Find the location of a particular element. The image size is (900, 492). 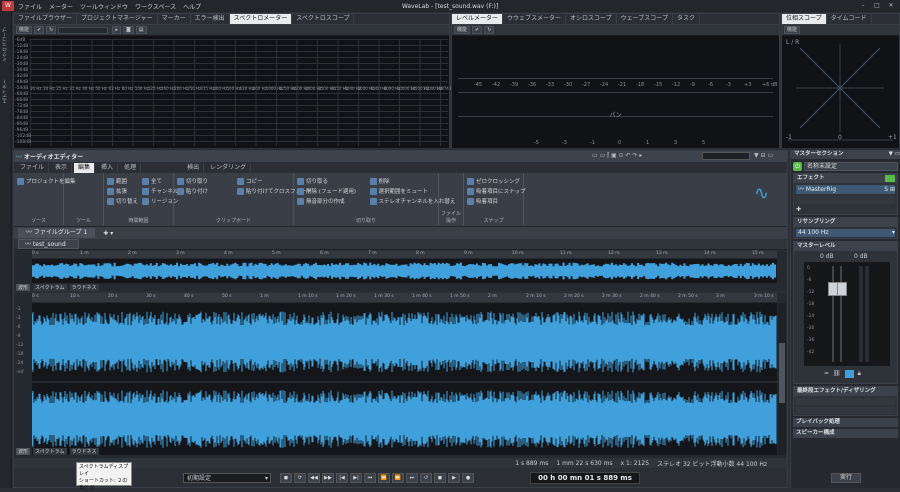

tab: プロジェクトマネージャー is located at coordinates (117, 19).